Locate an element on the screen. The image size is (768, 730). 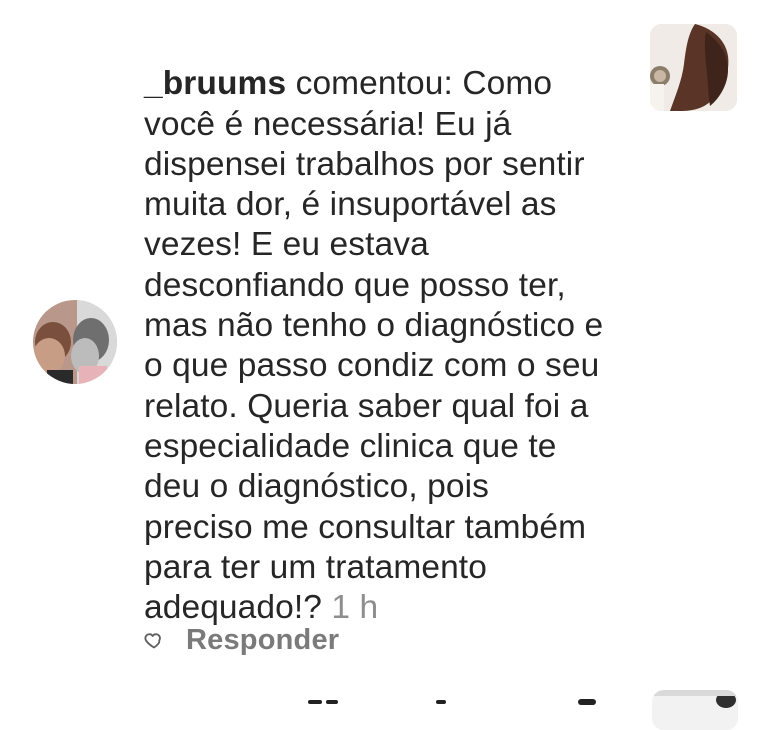
post-thumbnail-image is located at coordinates (693, 67).